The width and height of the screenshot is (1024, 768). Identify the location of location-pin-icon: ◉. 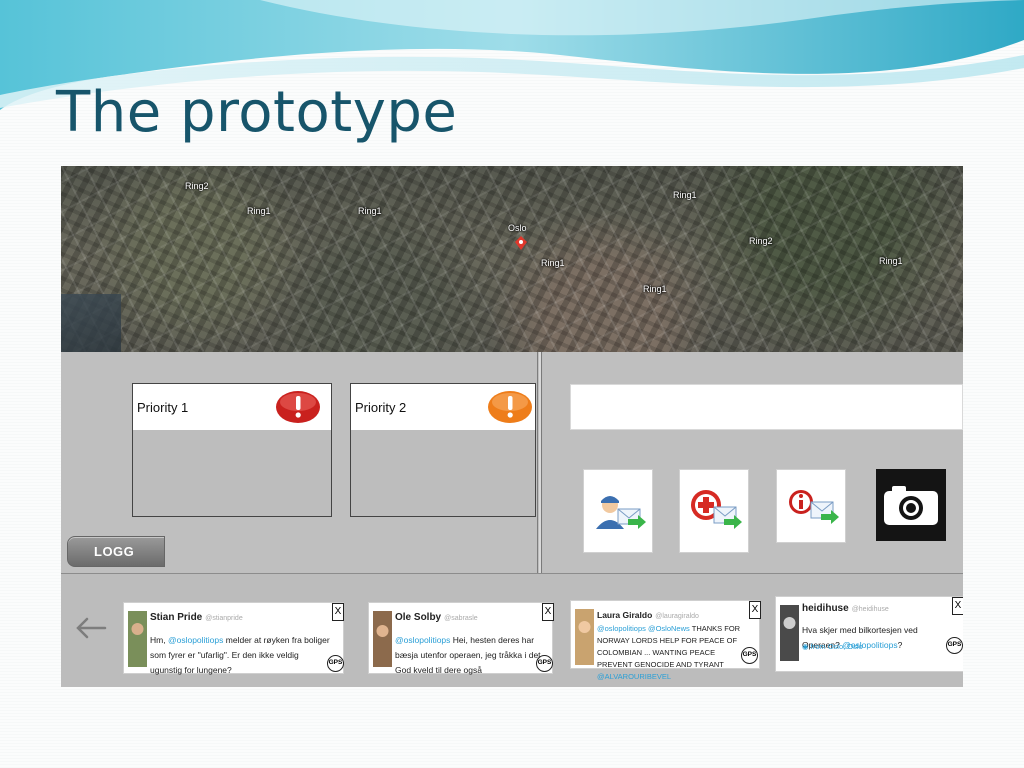
(805, 646).